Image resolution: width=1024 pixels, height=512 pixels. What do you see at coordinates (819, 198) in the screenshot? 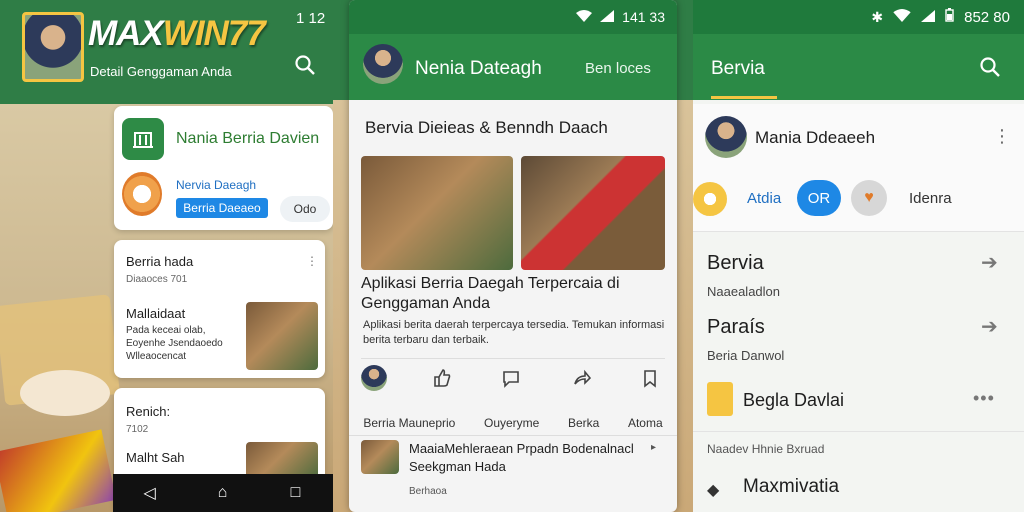
I see `or-button: OR` at bounding box center [819, 198].